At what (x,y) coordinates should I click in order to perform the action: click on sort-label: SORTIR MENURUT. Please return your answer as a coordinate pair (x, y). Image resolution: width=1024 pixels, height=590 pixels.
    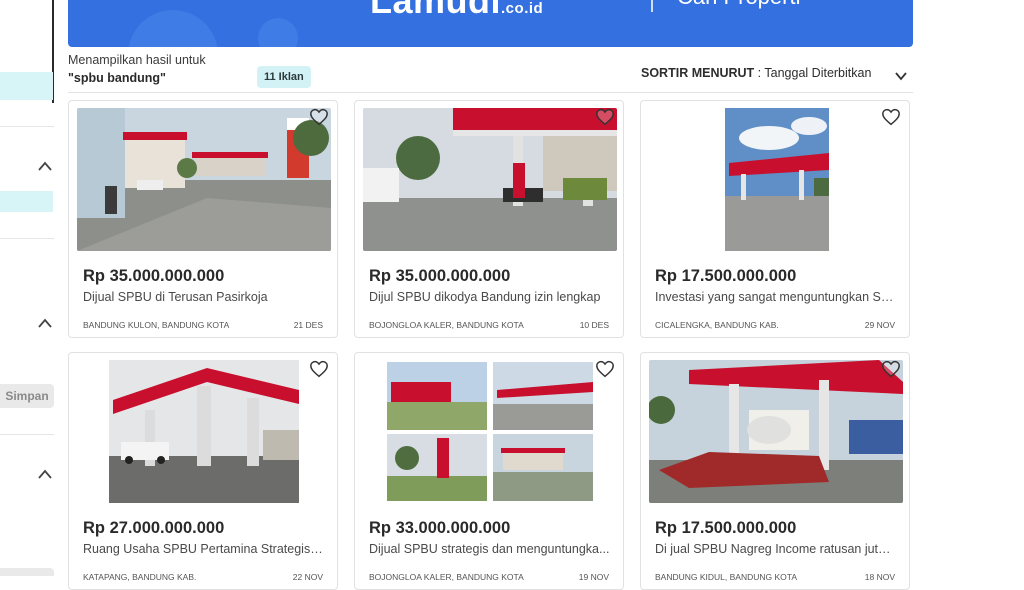
    Looking at the image, I should click on (698, 73).